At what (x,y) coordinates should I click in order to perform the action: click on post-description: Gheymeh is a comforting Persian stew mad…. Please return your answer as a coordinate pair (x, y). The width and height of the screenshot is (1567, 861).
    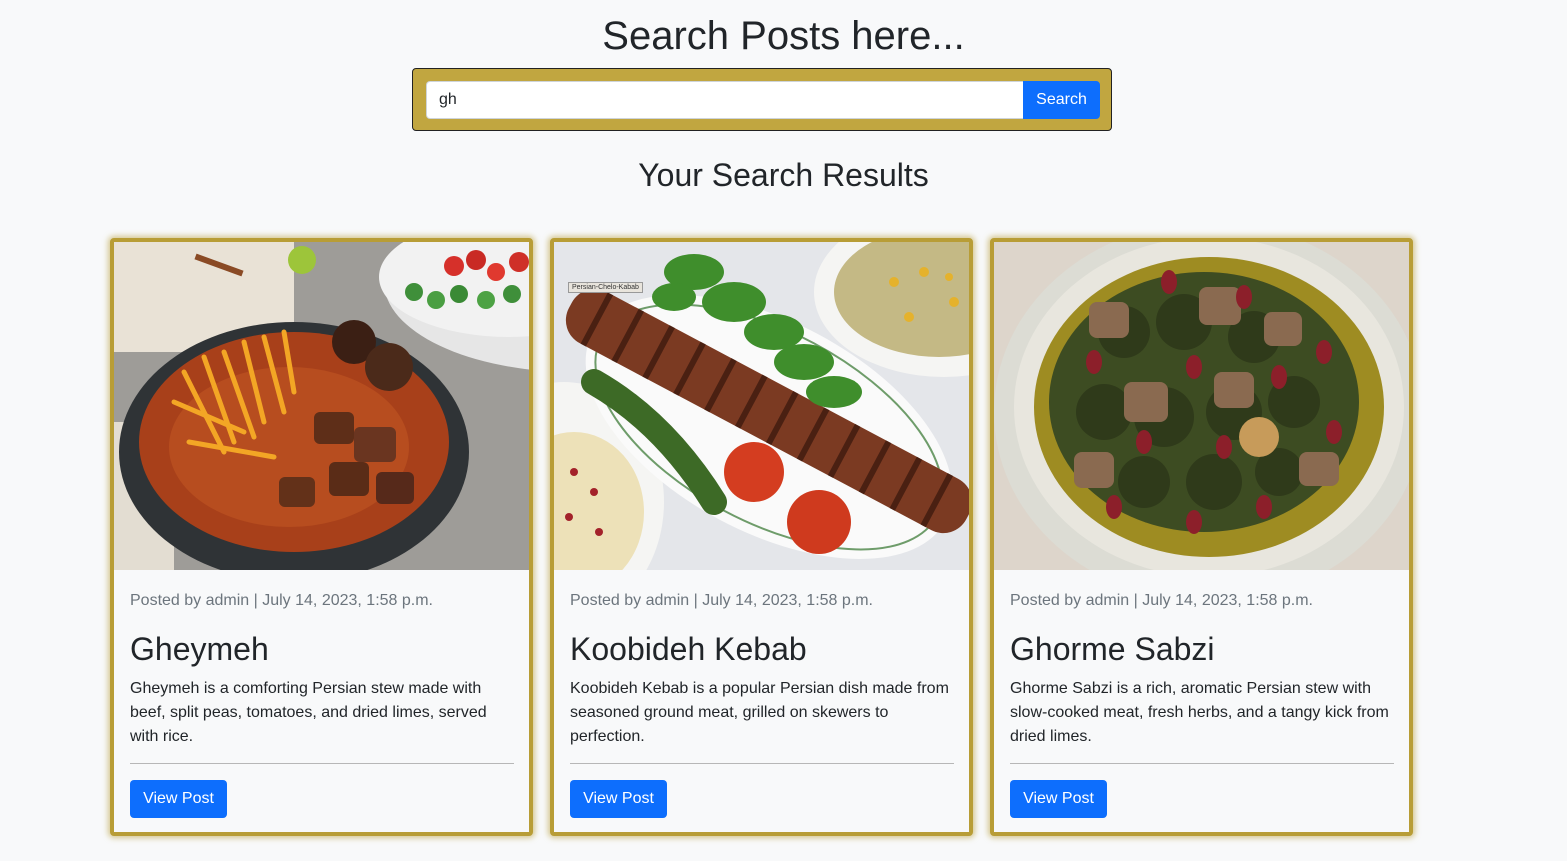
    Looking at the image, I should click on (308, 712).